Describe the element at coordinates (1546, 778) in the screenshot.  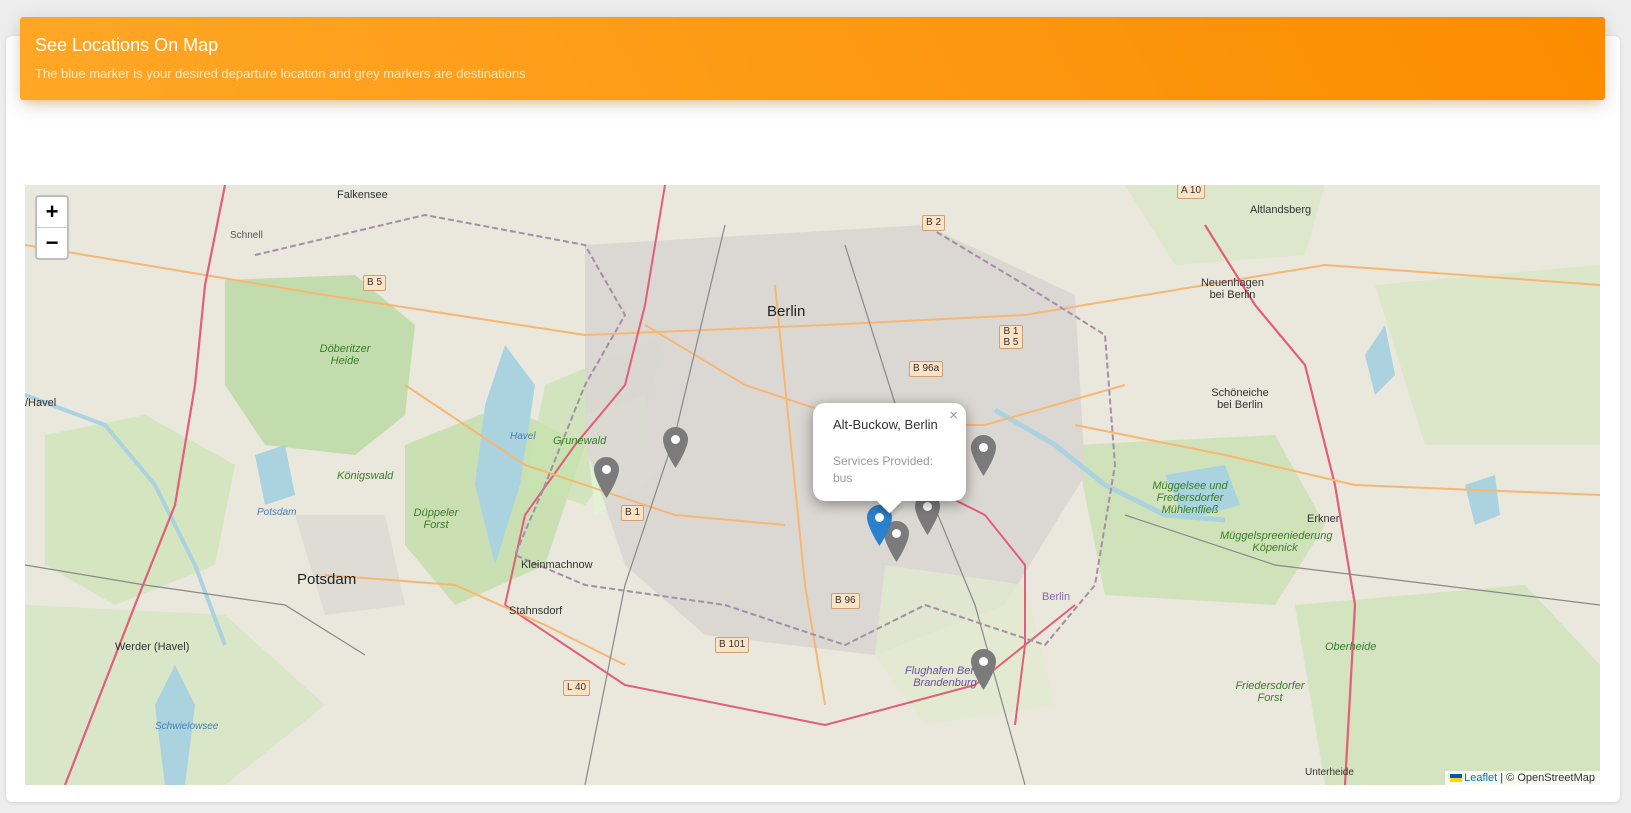
I see `osm-attribution: | © OpenStreetMap` at that location.